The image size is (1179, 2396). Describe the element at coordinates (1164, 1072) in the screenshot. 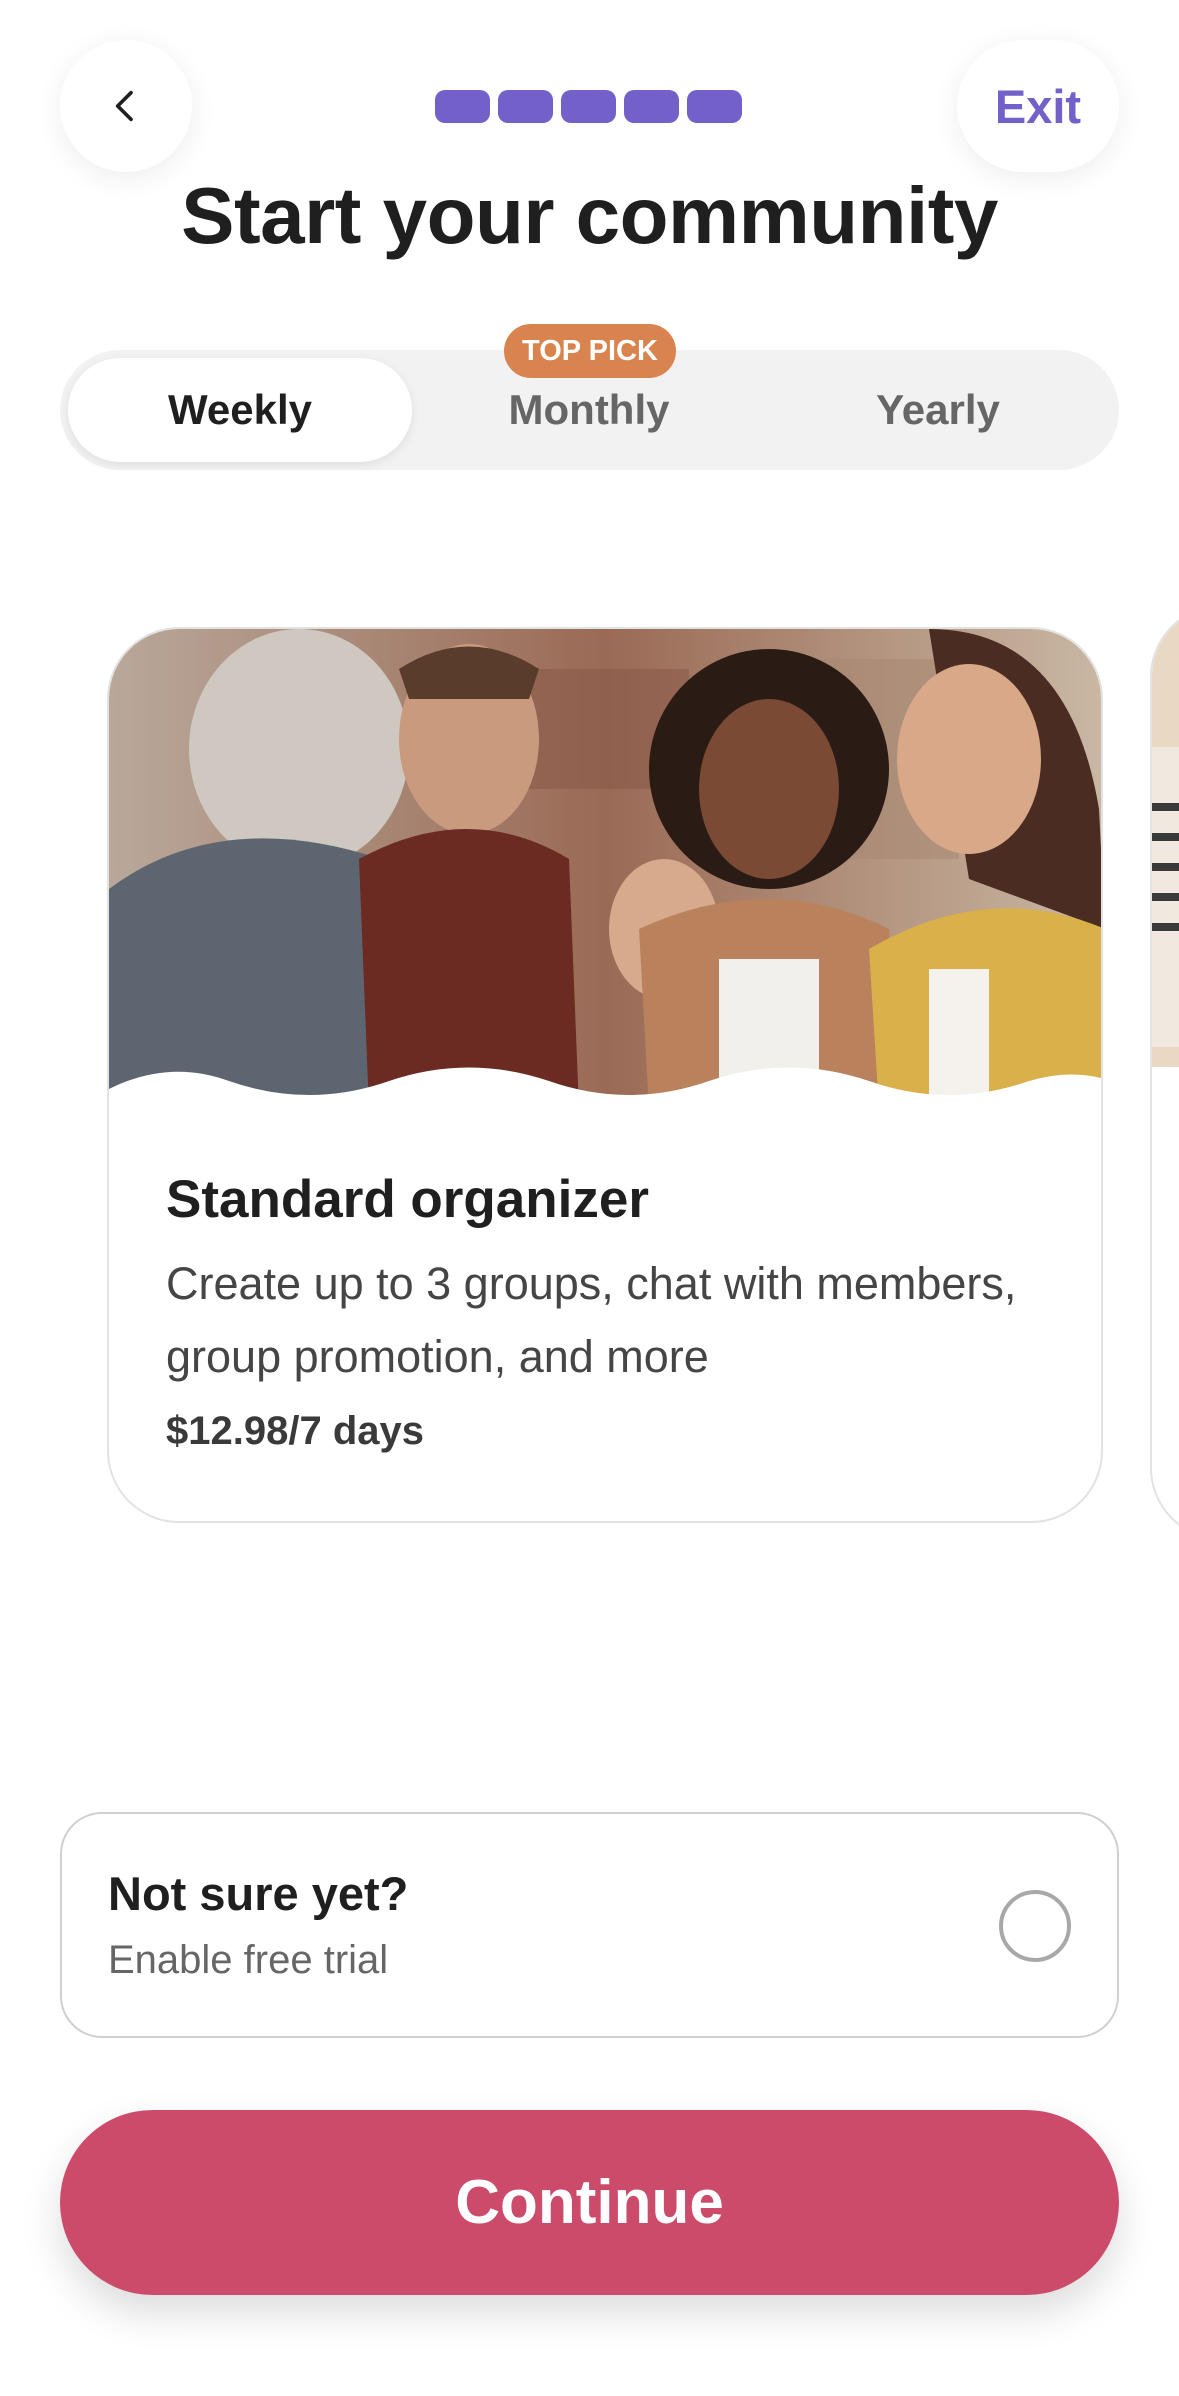

I see `next-plan-card` at that location.